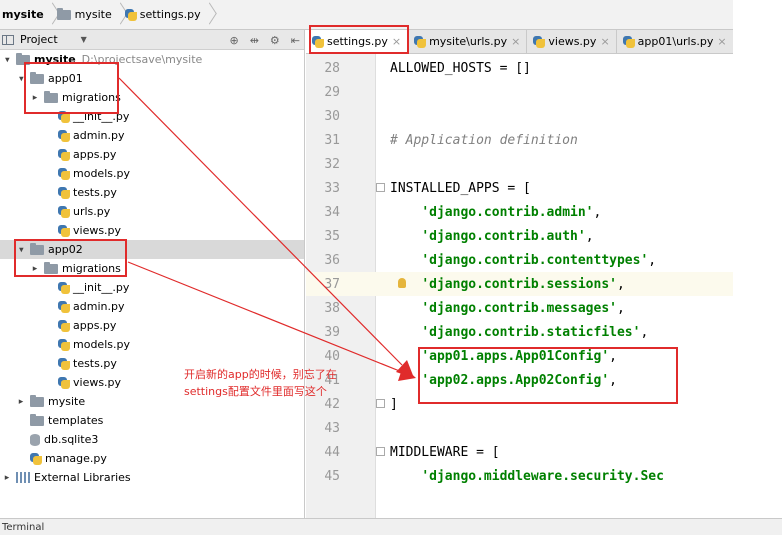 The image size is (782, 535). Describe the element at coordinates (265, 317) in the screenshot. I see `arrow-line-app02` at that location.